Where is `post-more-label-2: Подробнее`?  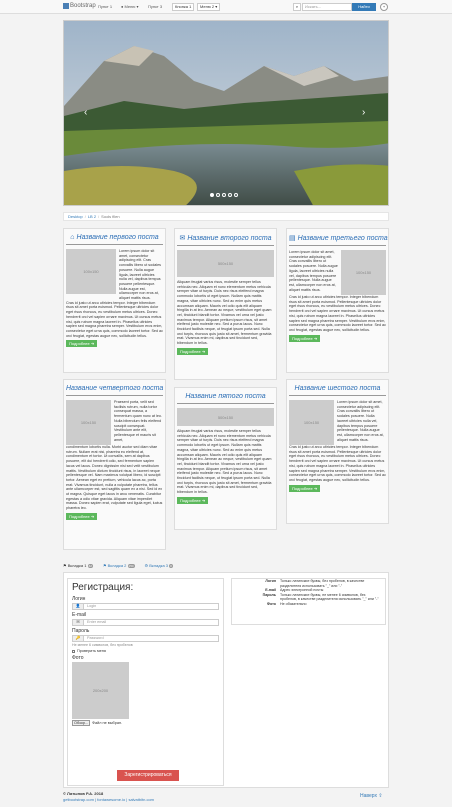 post-more-label-2: Подробнее is located at coordinates (190, 351).